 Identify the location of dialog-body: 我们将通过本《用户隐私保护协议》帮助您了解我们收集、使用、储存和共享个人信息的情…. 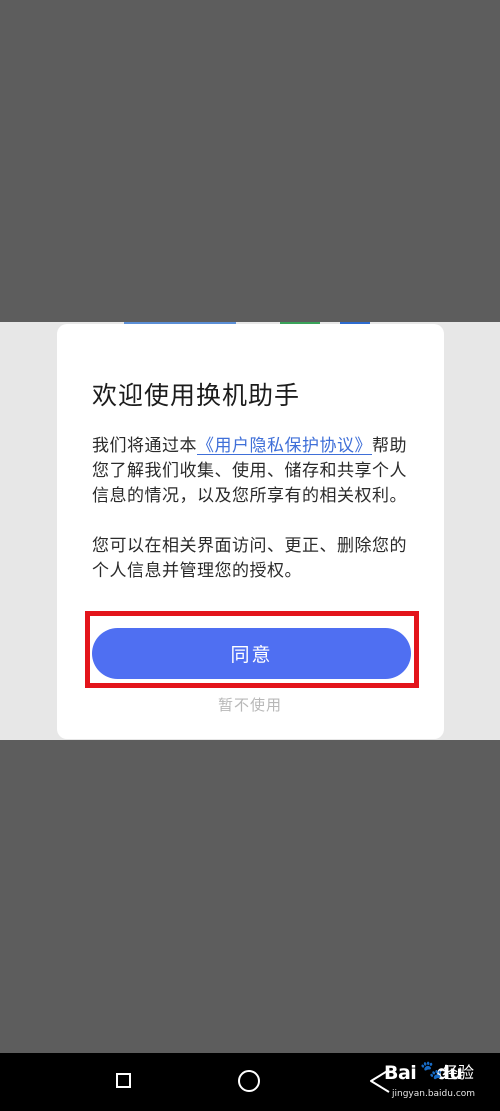
(252, 509).